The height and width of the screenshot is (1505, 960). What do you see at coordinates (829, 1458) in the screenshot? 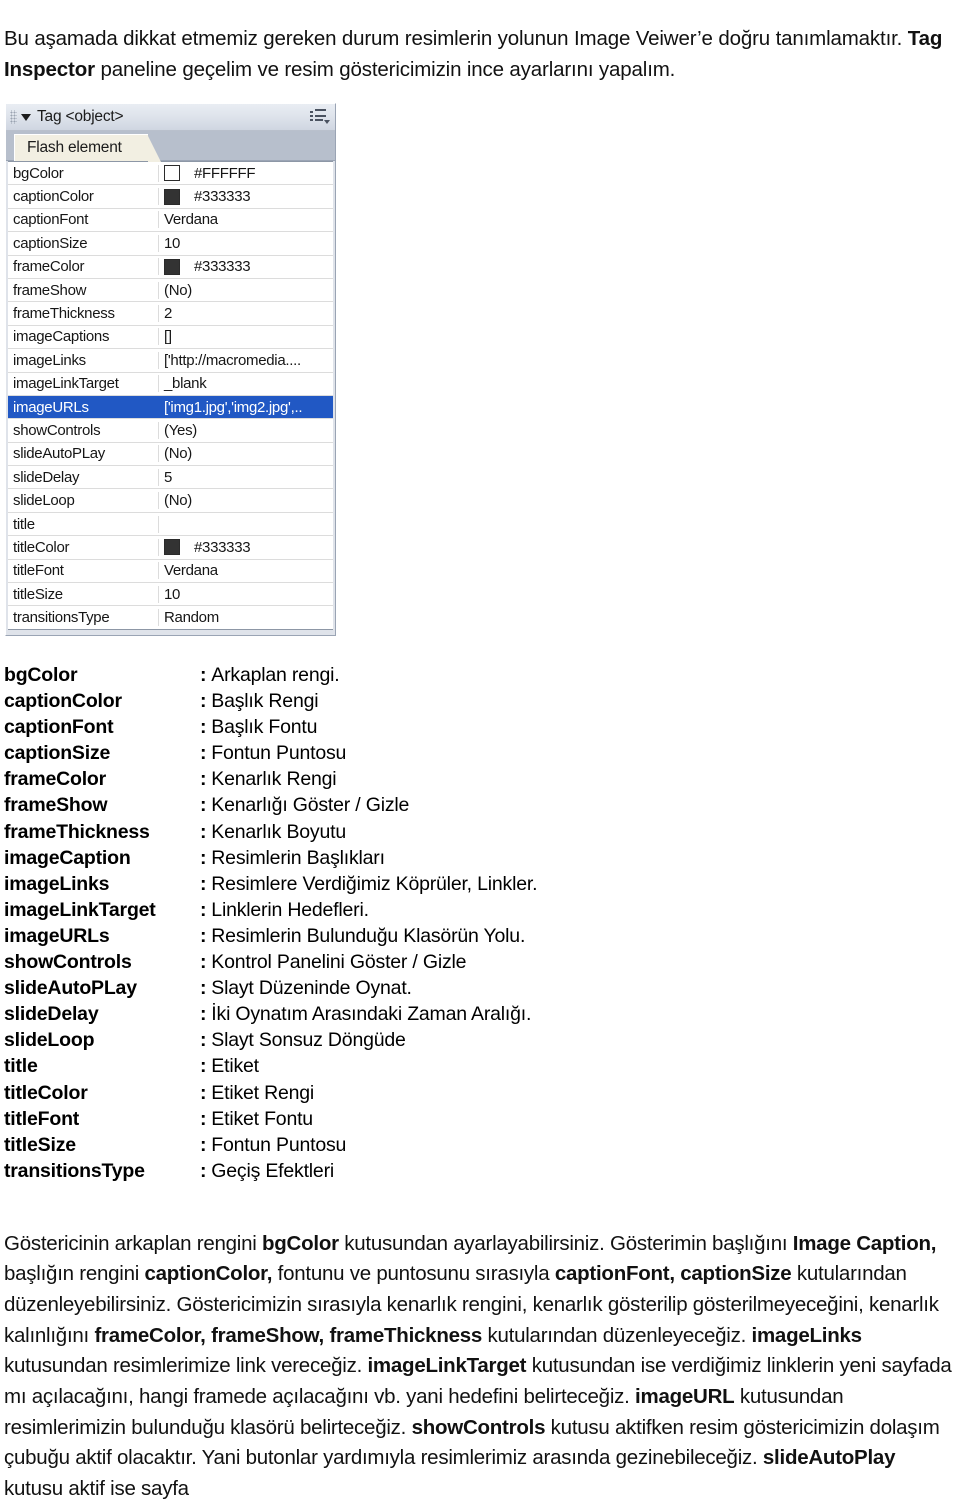
I see `outro-b10: slideAutoPlay` at bounding box center [829, 1458].